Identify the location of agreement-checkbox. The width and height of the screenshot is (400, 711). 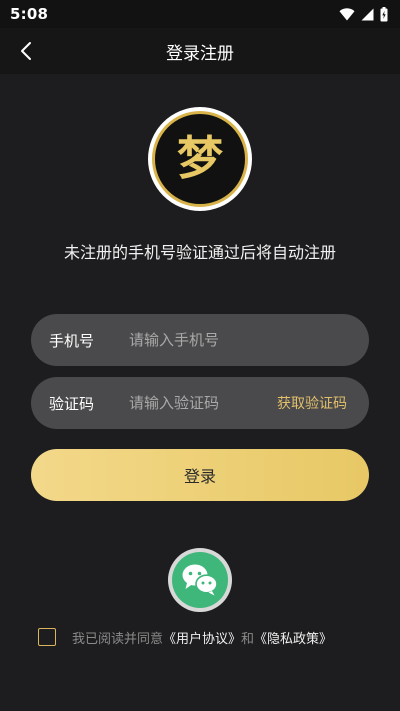
(47, 637).